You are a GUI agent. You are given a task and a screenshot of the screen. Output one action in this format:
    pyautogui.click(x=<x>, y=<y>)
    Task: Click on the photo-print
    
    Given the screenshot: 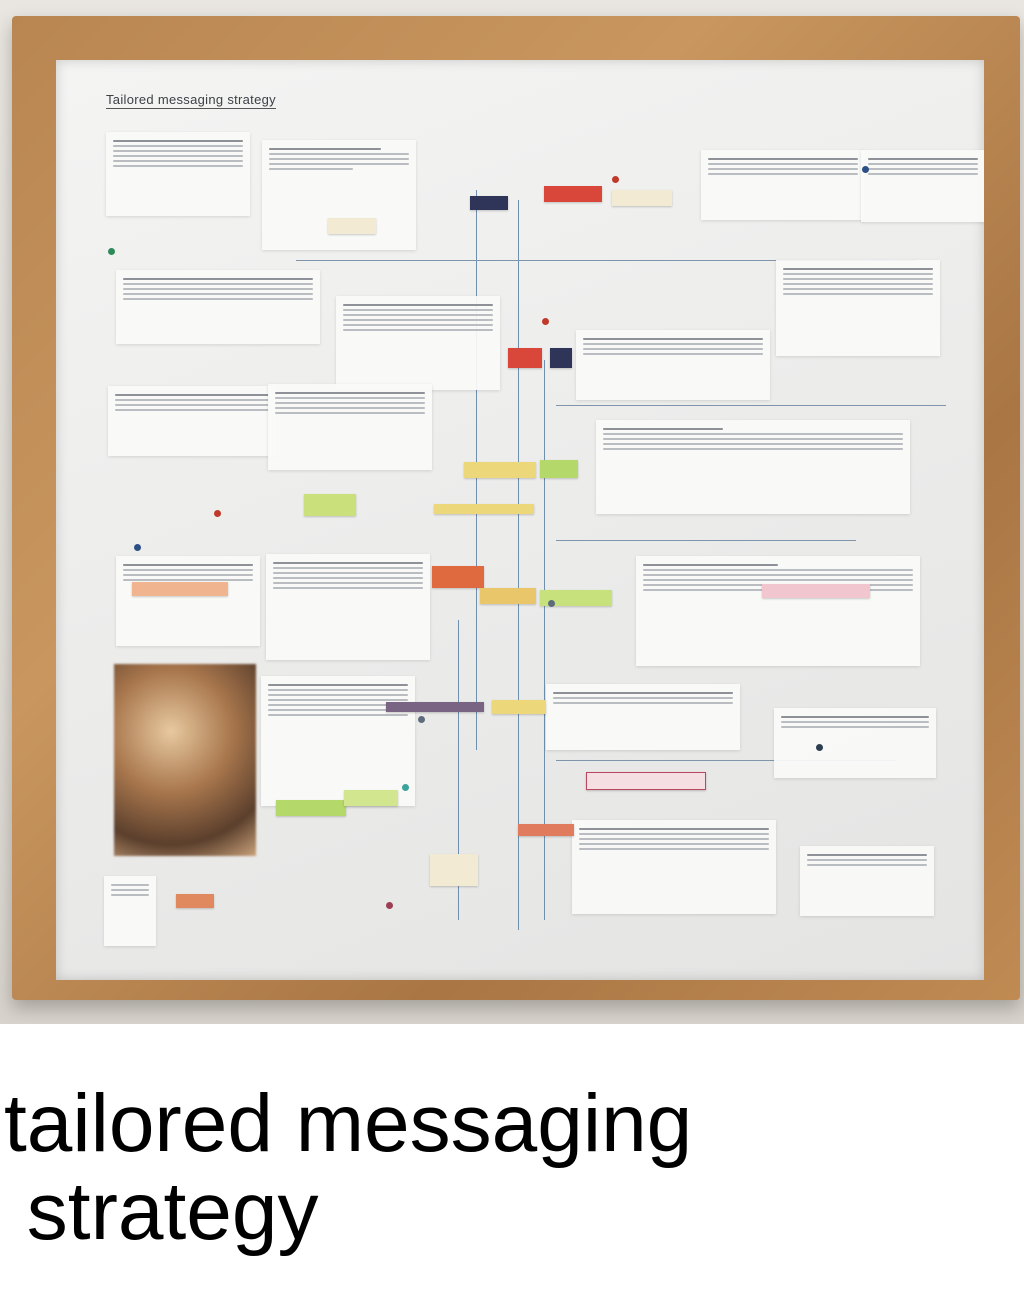 What is the action you would take?
    pyautogui.click(x=185, y=760)
    